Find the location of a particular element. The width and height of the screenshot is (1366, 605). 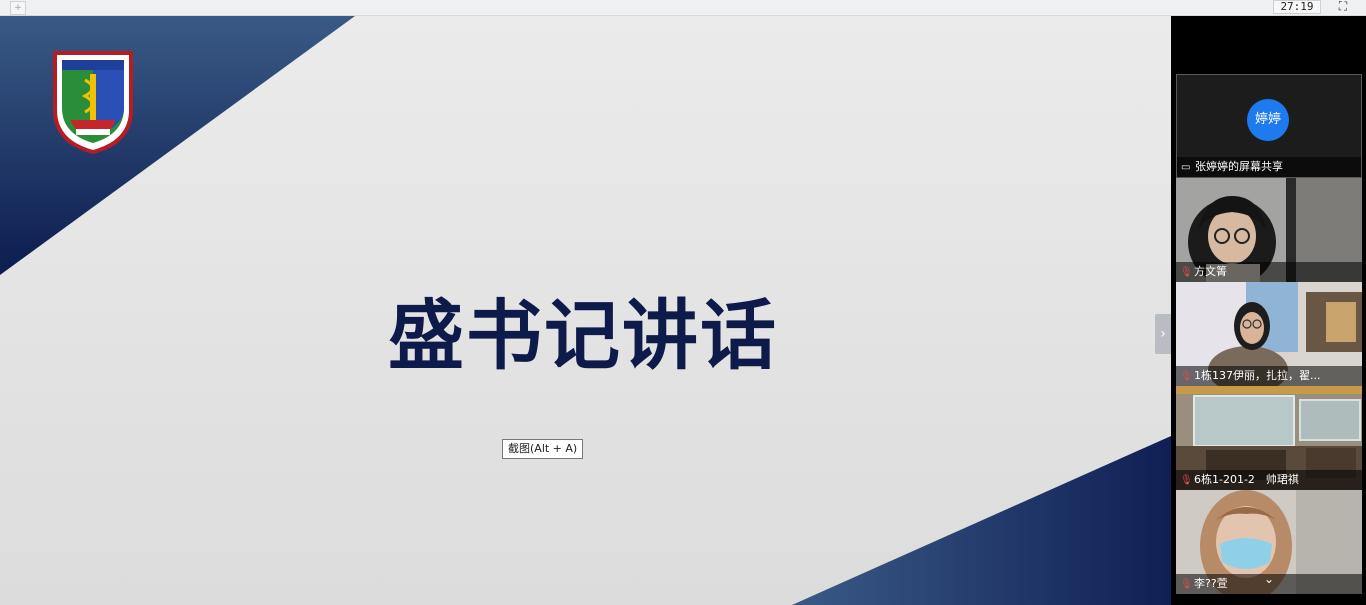

participant-name: ▭ 张婷婷的屏幕共享 is located at coordinates (1269, 167).